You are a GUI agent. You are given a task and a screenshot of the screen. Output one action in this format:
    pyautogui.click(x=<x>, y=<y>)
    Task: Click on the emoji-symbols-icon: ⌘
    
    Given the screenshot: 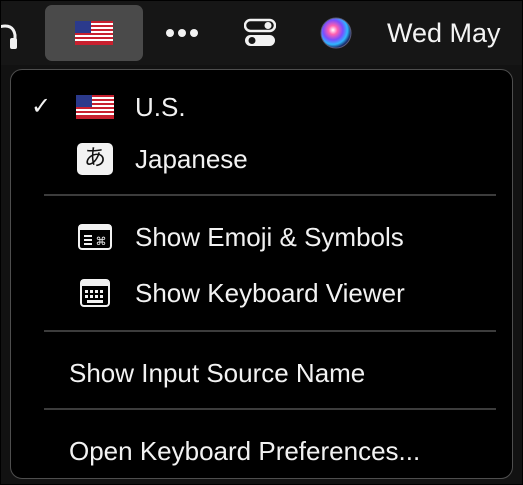 What is the action you would take?
    pyautogui.click(x=95, y=237)
    